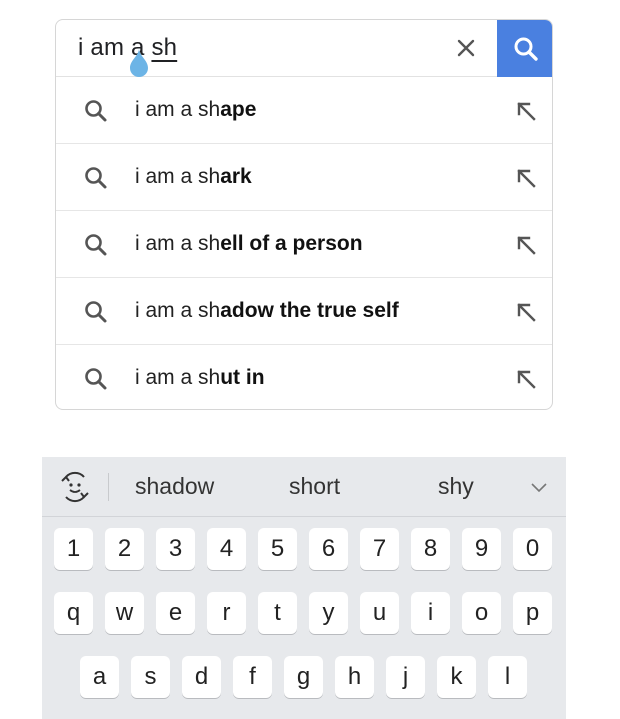 Image resolution: width=620 pixels, height=719 pixels. I want to click on key: u, so click(379, 613).